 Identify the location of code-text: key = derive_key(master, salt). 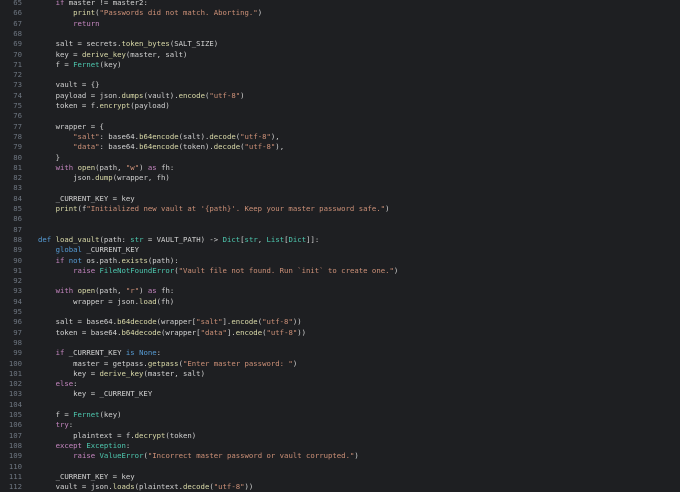
(113, 54).